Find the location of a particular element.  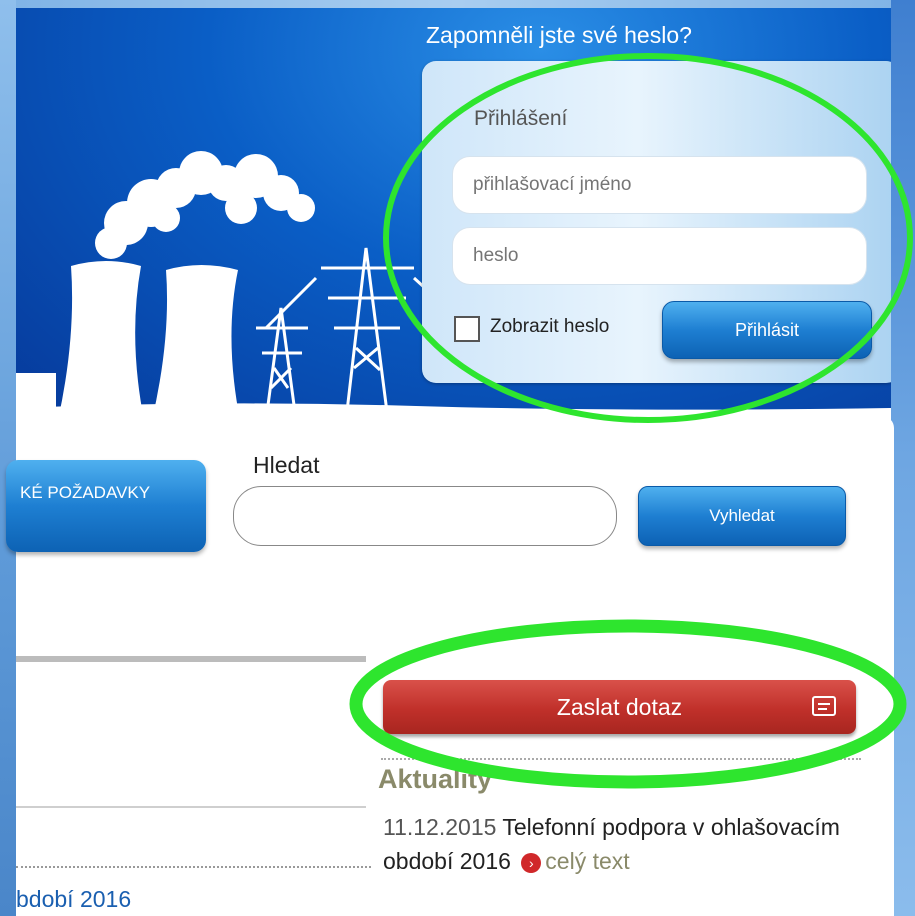

frame-left is located at coordinates (8, 458).